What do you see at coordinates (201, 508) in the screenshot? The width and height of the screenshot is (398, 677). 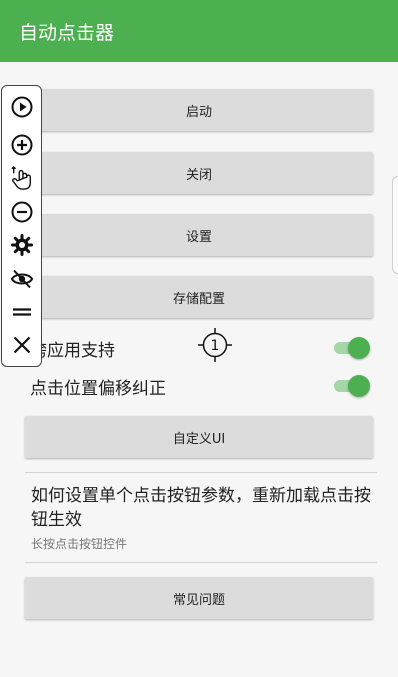 I see `help-title: 如何设置单个点击按钮参数，重新加载点击按钮生效` at bounding box center [201, 508].